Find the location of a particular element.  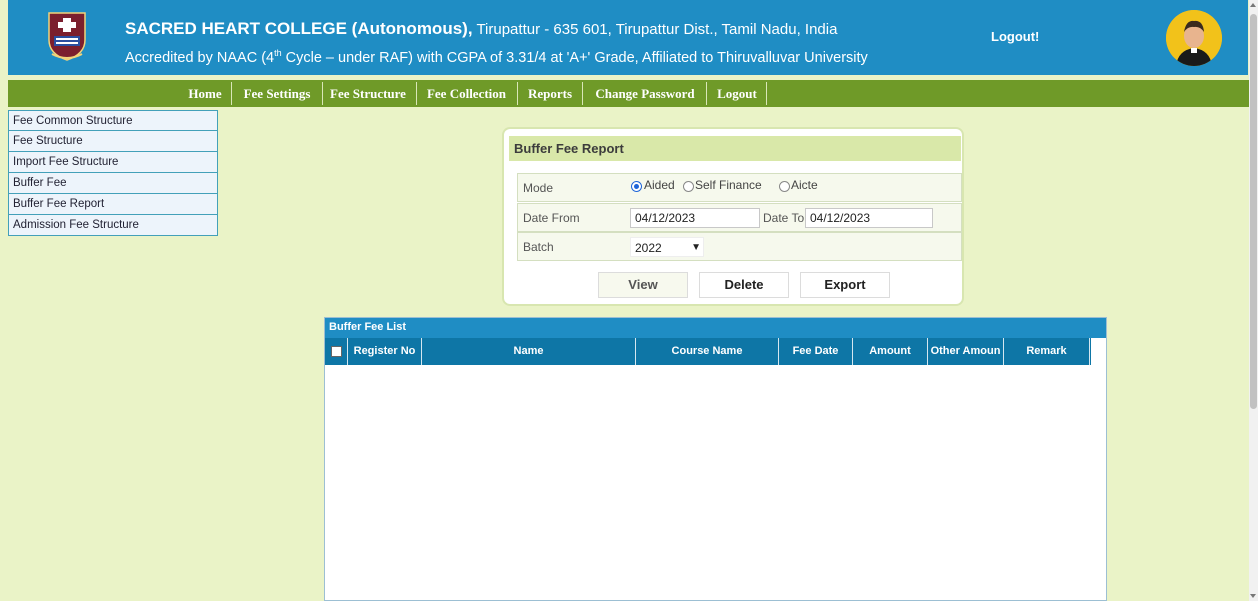

mode-self-finance-label: Self Finance is located at coordinates (728, 185).